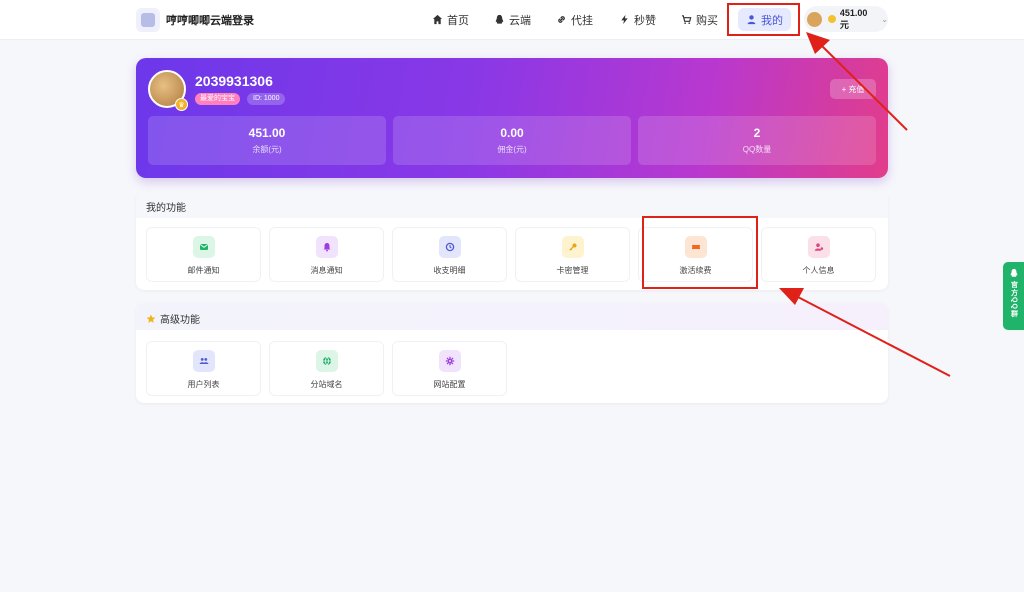  I want to click on tile-site-config: 网站配置, so click(449, 368).